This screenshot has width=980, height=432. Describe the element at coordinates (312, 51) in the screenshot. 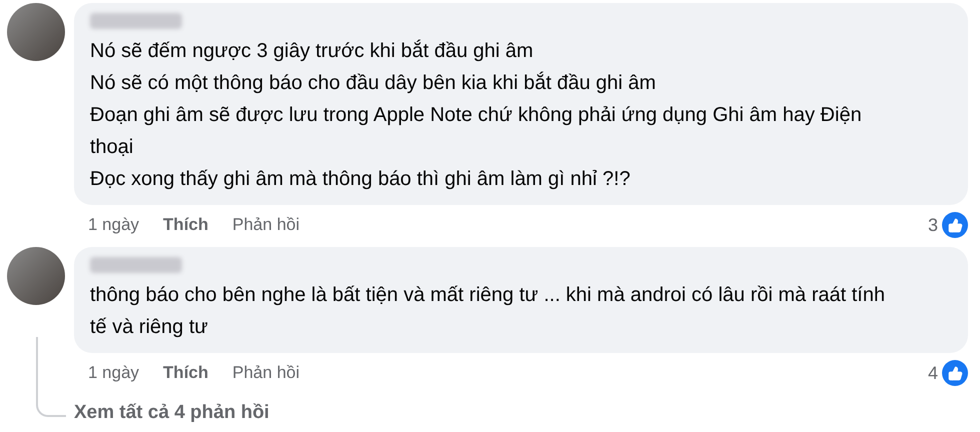

I see `comment-text: Nó sẽ đếm ngược 3 giây trước khi bắt đầu ghi âm` at that location.